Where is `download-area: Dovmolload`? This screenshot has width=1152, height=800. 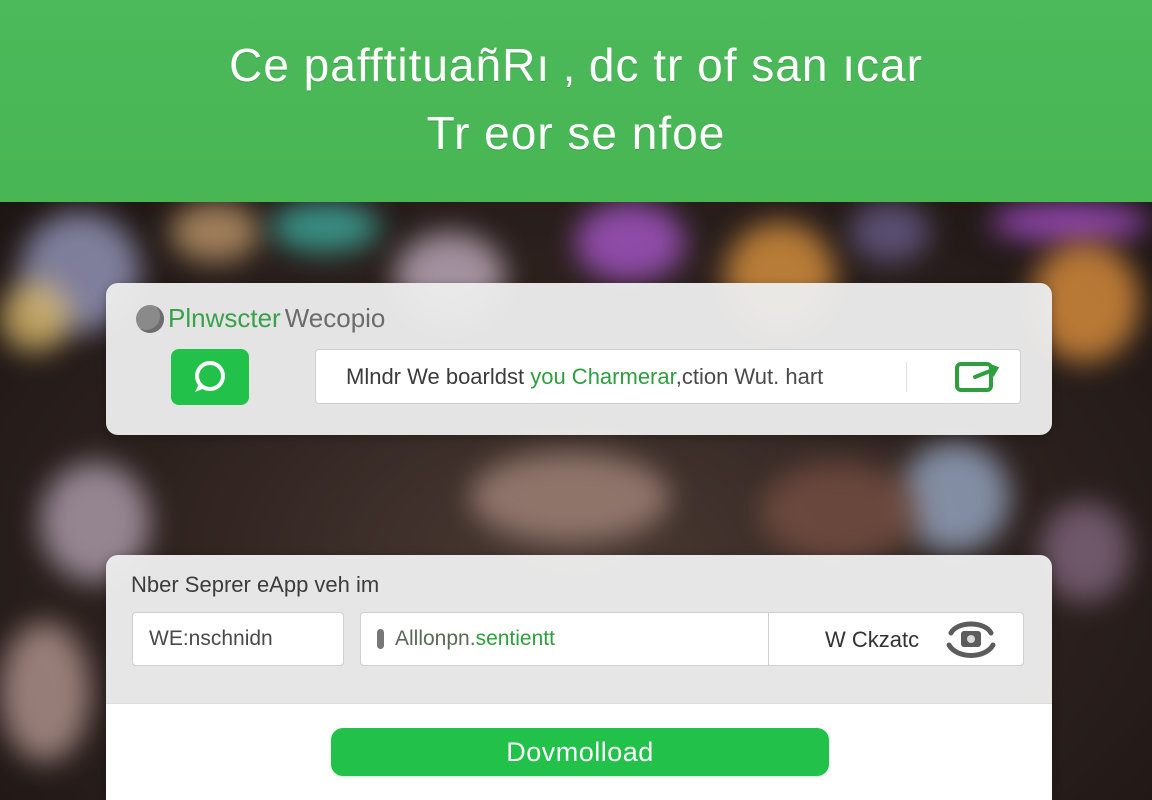
download-area: Dovmolload is located at coordinates (579, 751).